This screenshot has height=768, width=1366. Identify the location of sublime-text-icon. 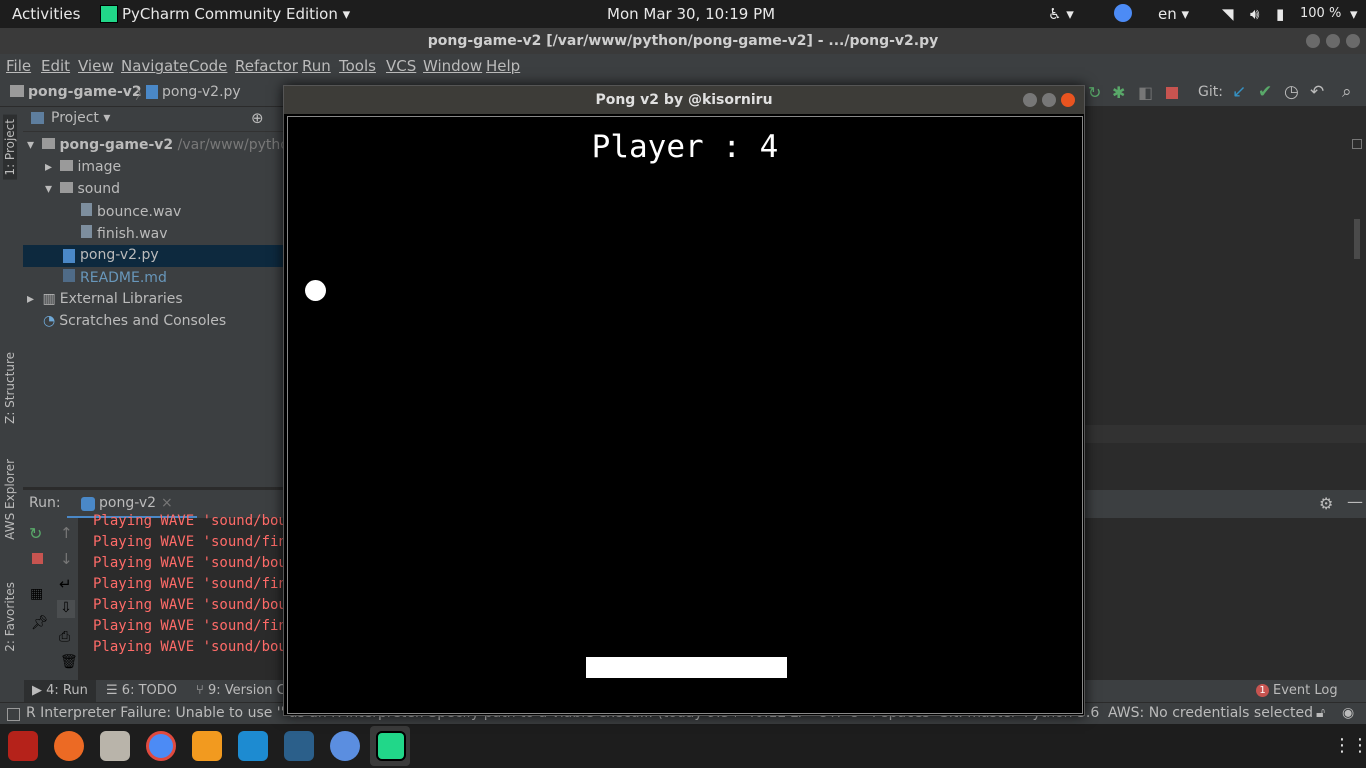
(207, 746).